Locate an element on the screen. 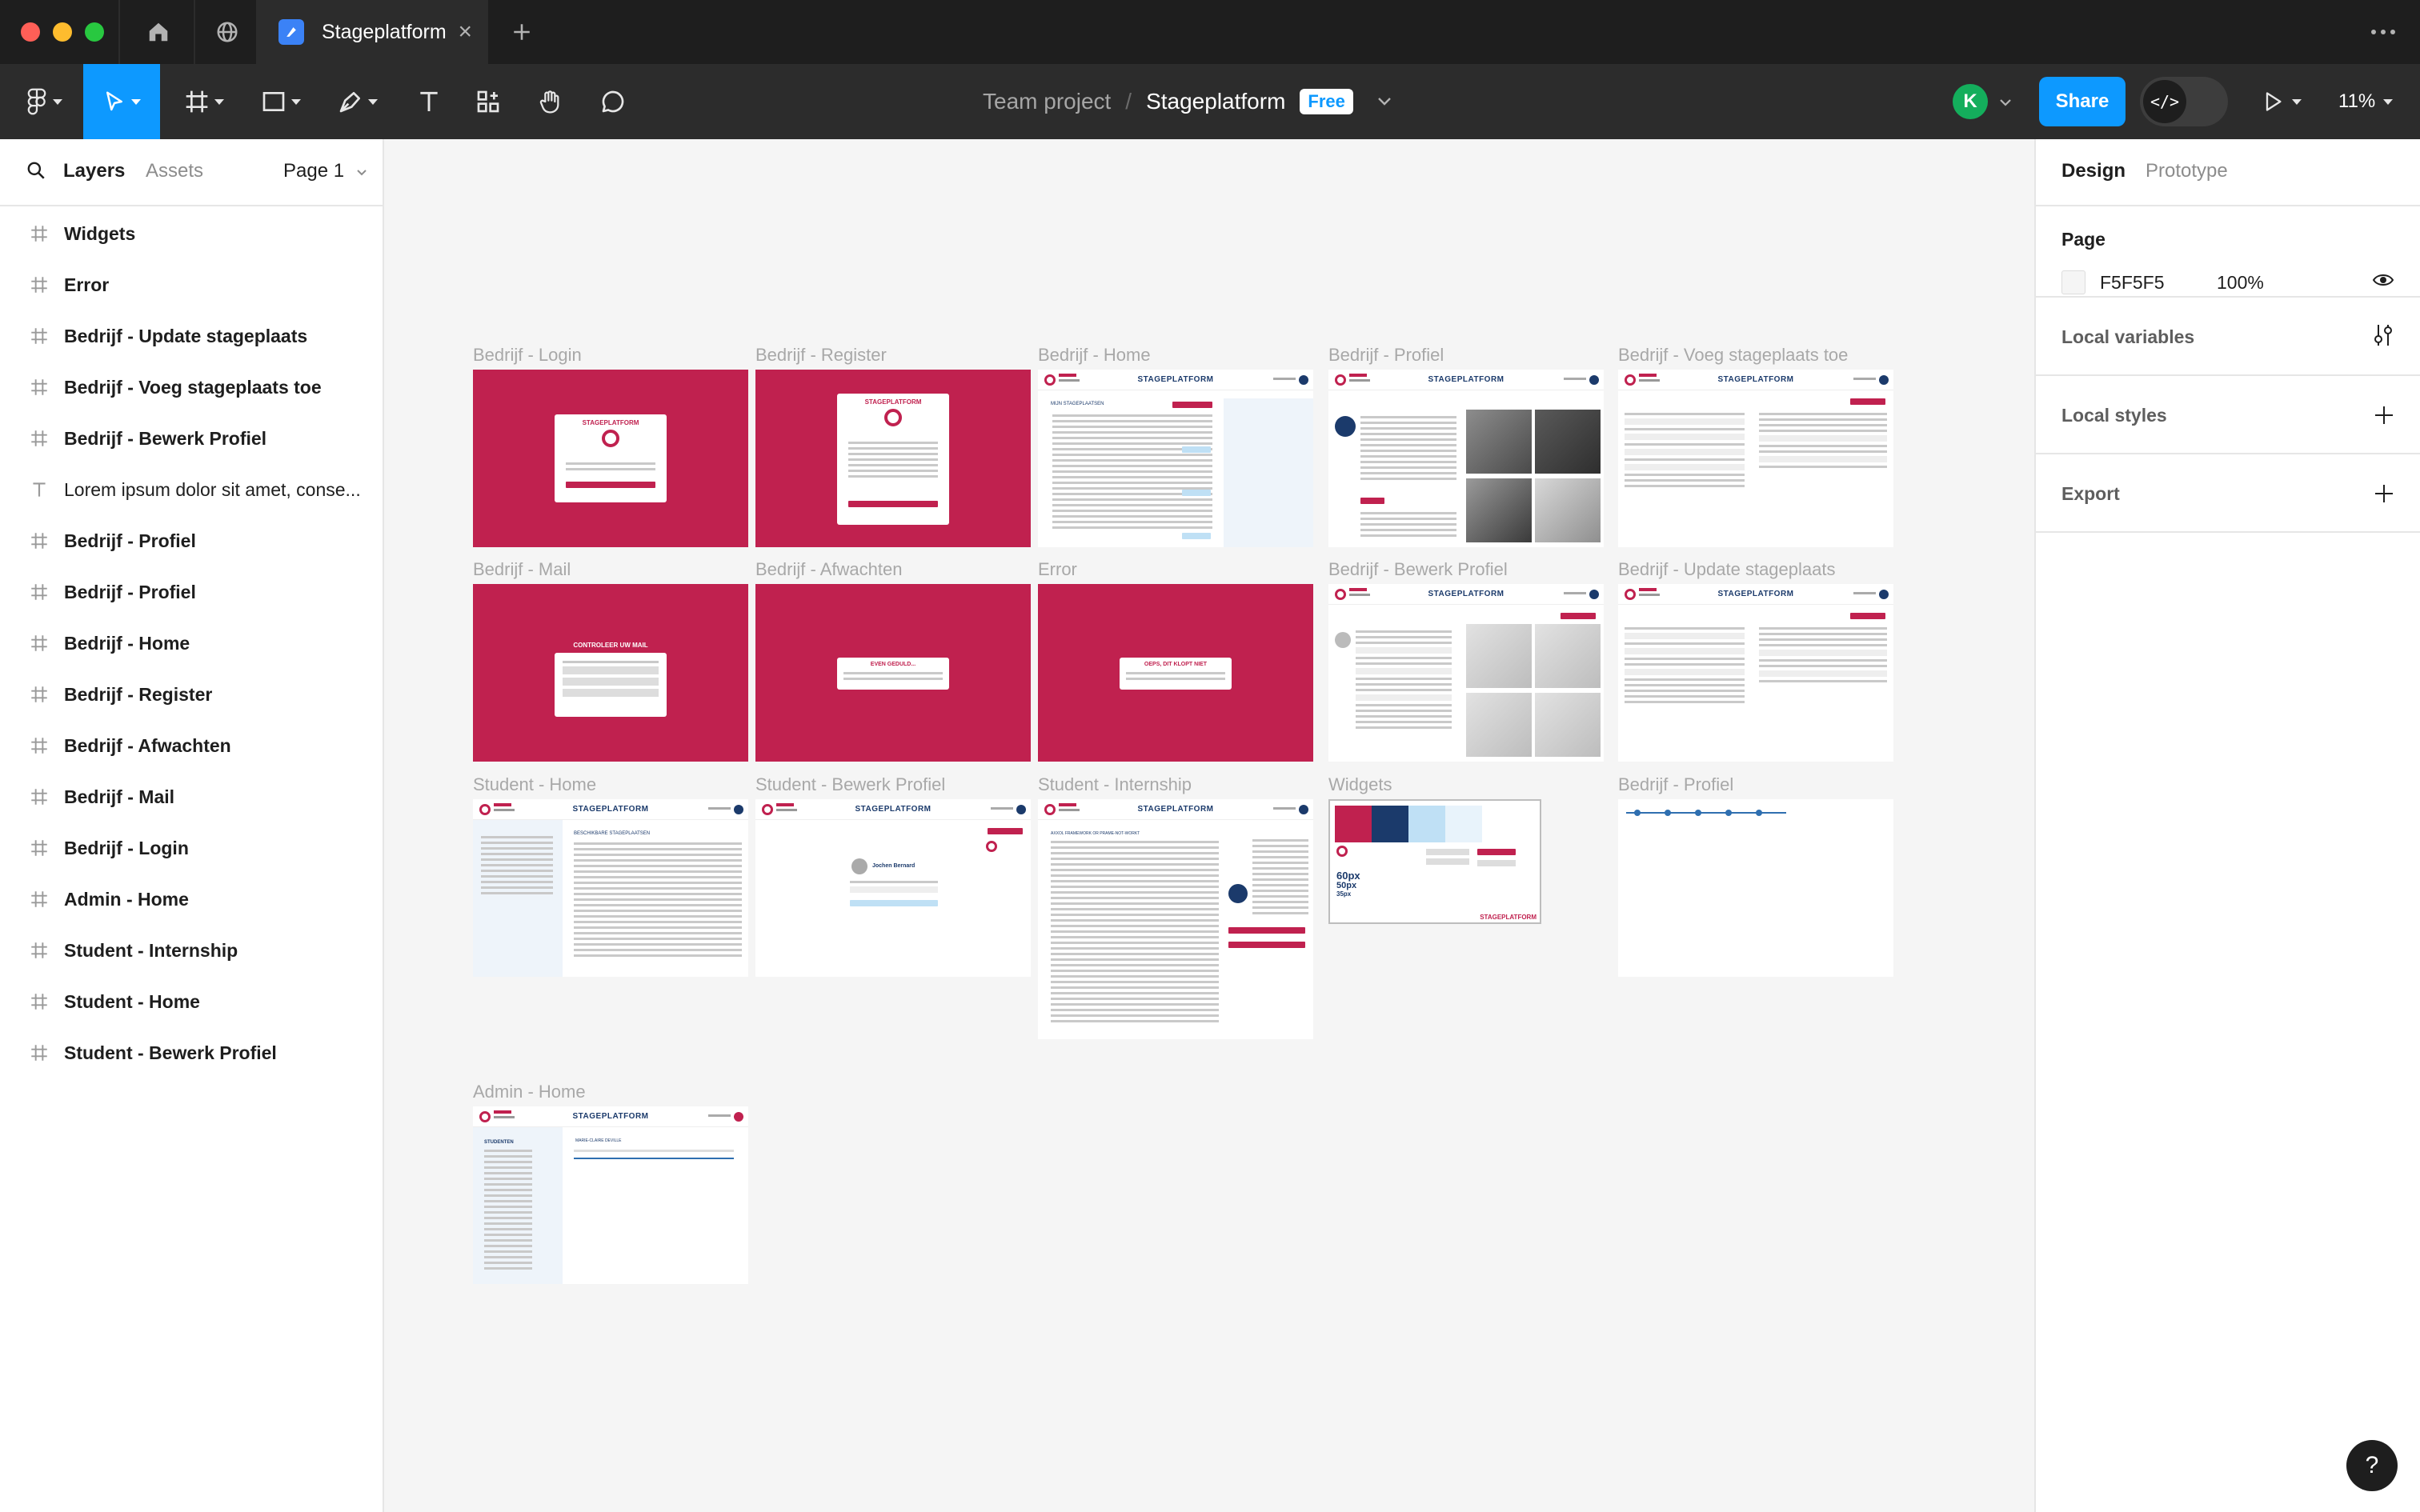 The height and width of the screenshot is (1512, 2420). eye-icon is located at coordinates (2383, 282).